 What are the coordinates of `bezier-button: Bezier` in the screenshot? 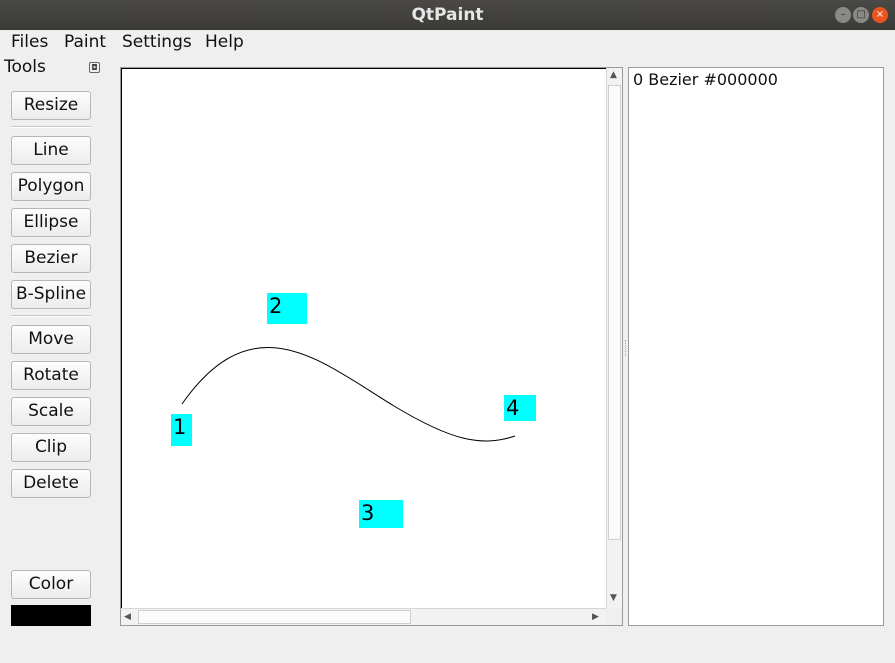 It's located at (51, 258).